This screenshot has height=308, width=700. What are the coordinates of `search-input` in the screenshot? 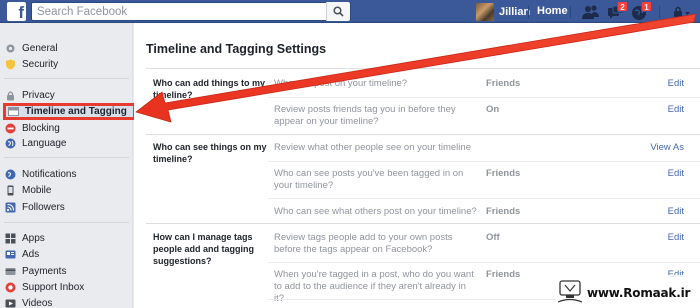 It's located at (177, 11).